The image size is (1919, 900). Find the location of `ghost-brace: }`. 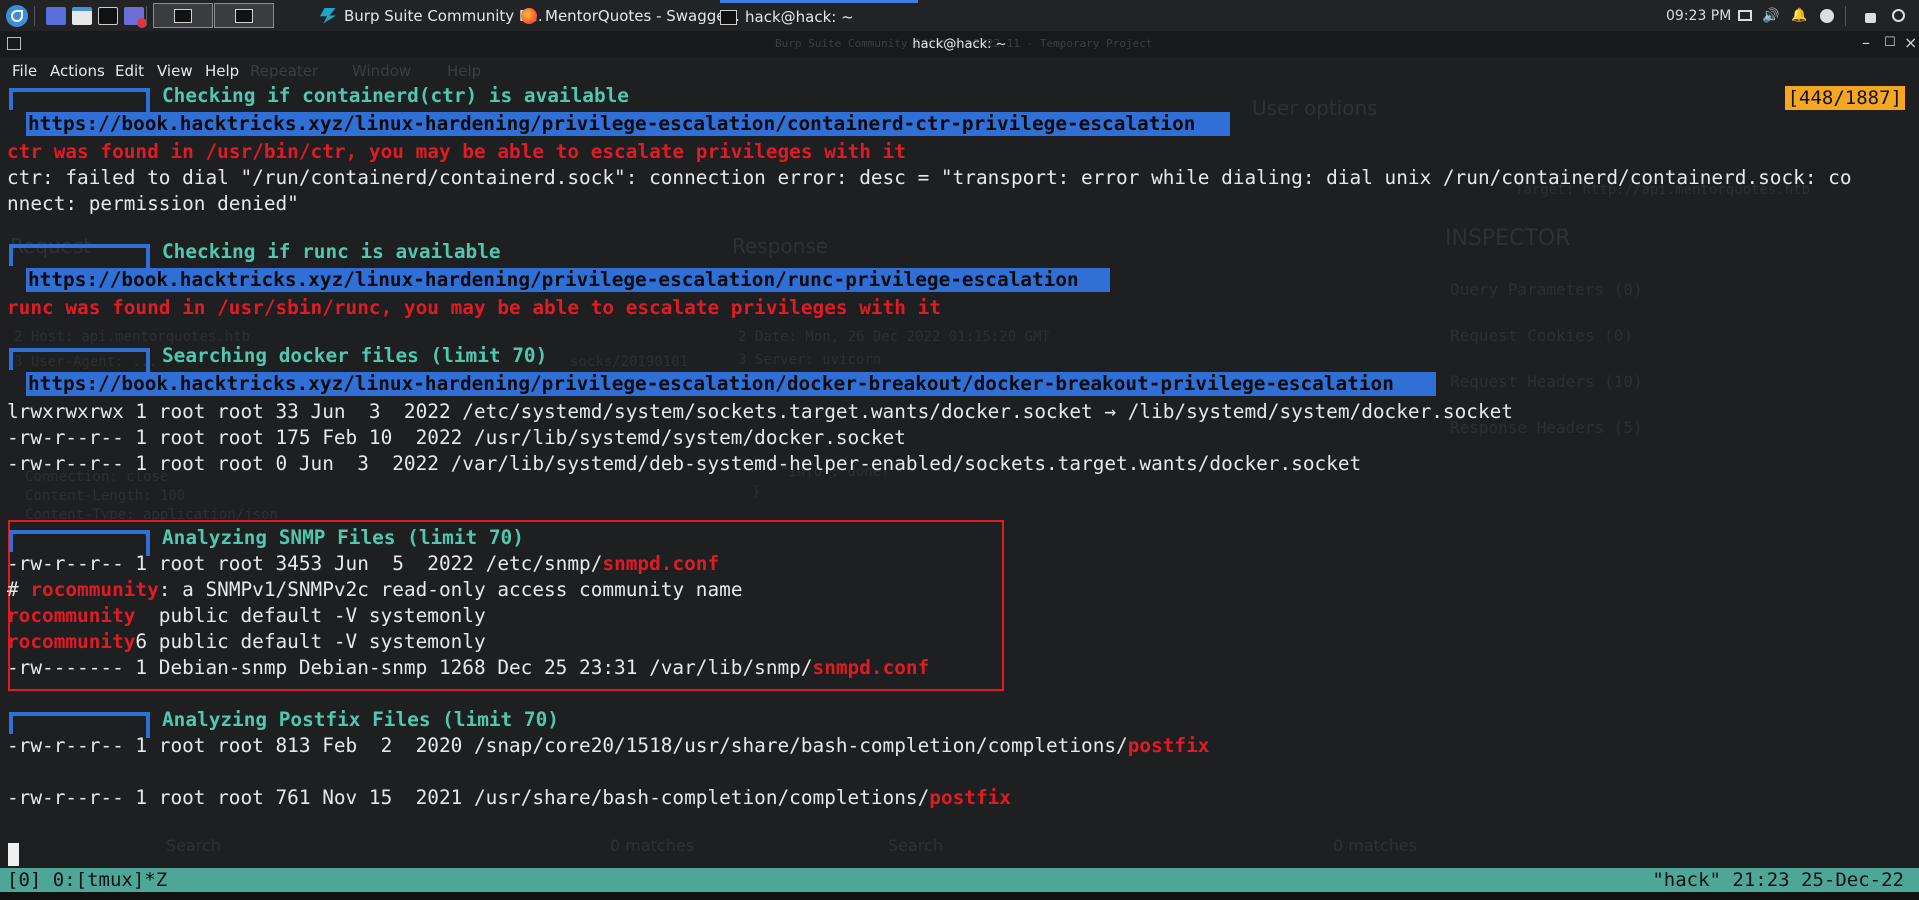

ghost-brace: } is located at coordinates (756, 492).